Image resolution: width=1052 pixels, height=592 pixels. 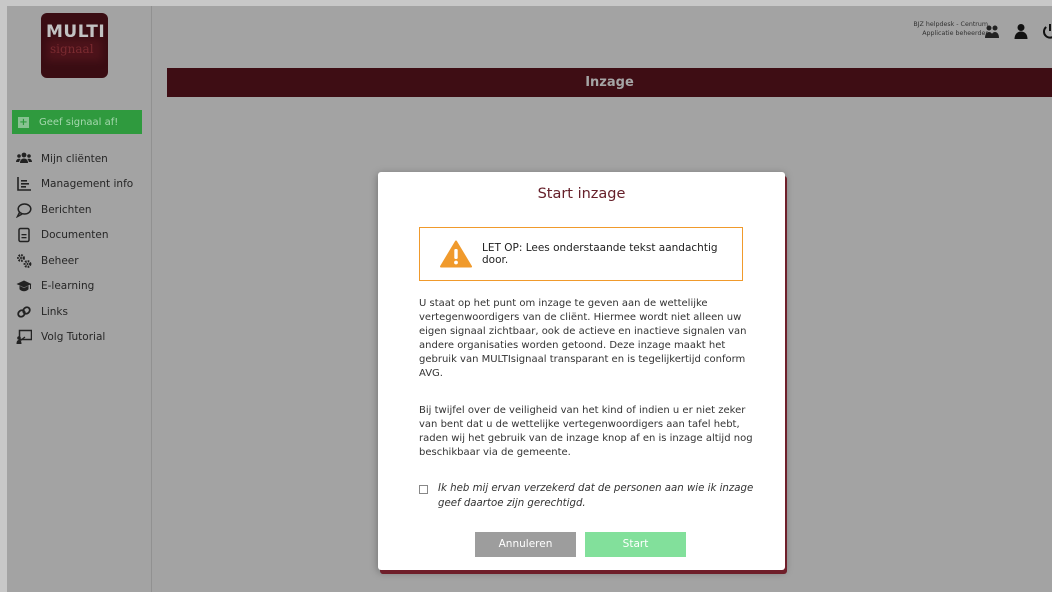 I want to click on sidebar-item-label: Mijn cliënten, so click(x=74, y=158).